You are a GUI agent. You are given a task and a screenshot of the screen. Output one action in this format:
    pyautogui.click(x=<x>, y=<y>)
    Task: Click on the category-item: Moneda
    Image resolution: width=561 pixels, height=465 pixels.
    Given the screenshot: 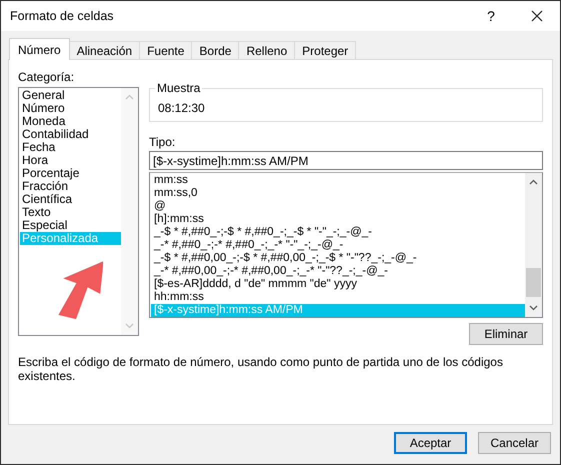 What is the action you would take?
    pyautogui.click(x=70, y=121)
    